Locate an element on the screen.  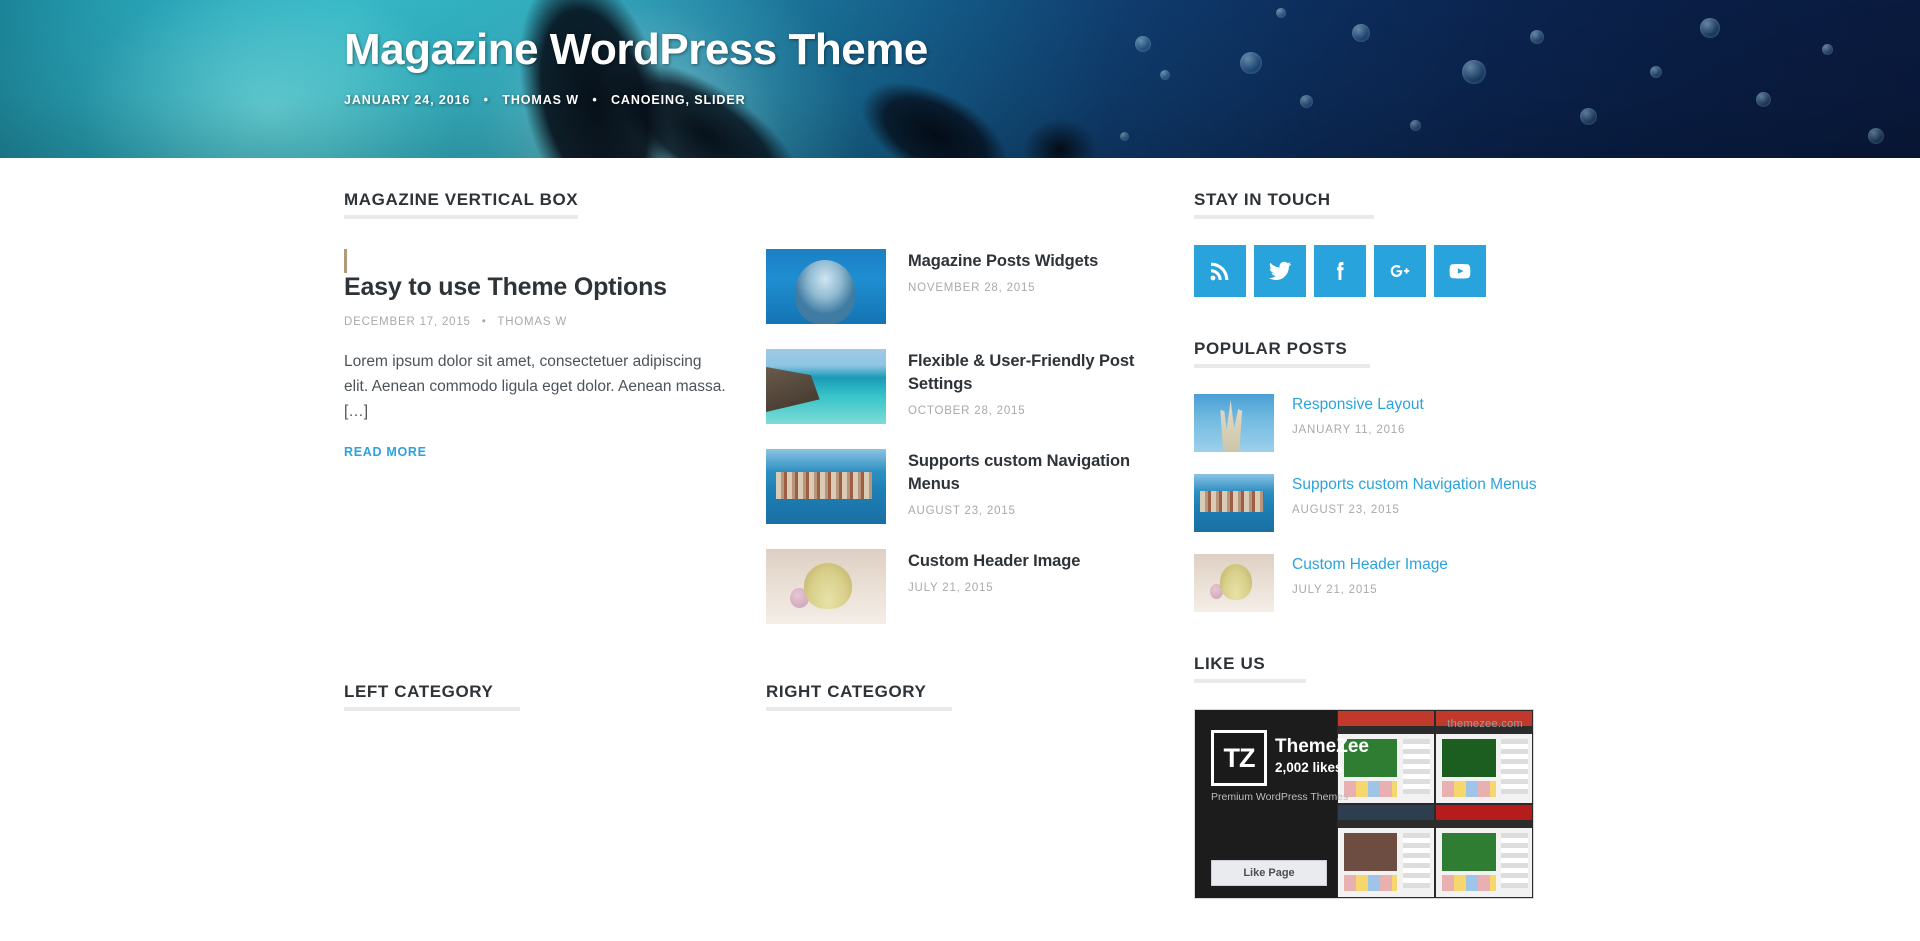
social-link-youtube is located at coordinates (1460, 271).